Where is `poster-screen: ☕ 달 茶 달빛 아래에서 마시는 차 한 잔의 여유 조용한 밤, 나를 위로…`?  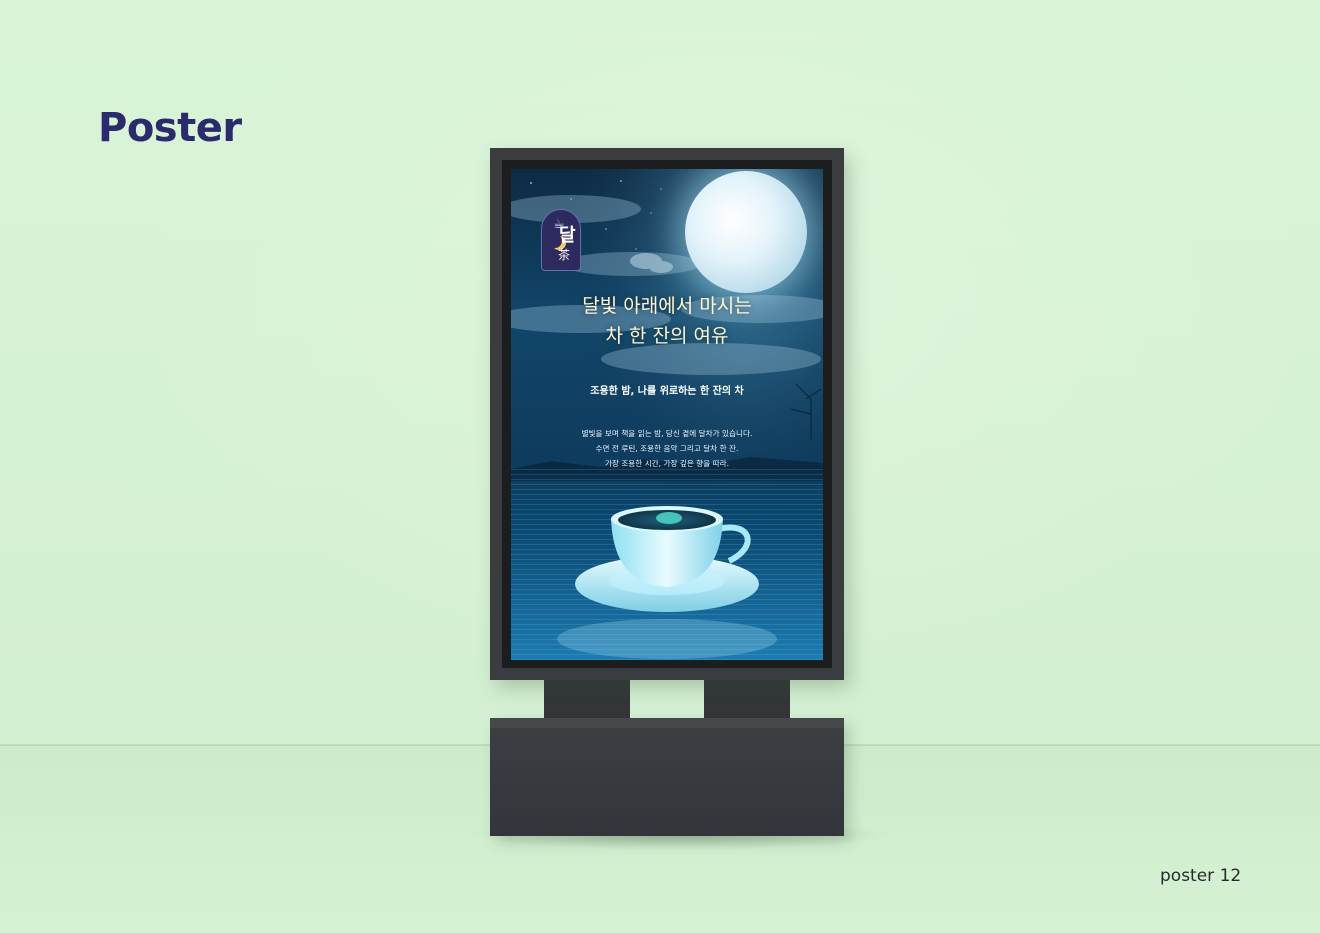 poster-screen: ☕ 달 茶 달빛 아래에서 마시는 차 한 잔의 여유 조용한 밤, 나를 위로… is located at coordinates (667, 414).